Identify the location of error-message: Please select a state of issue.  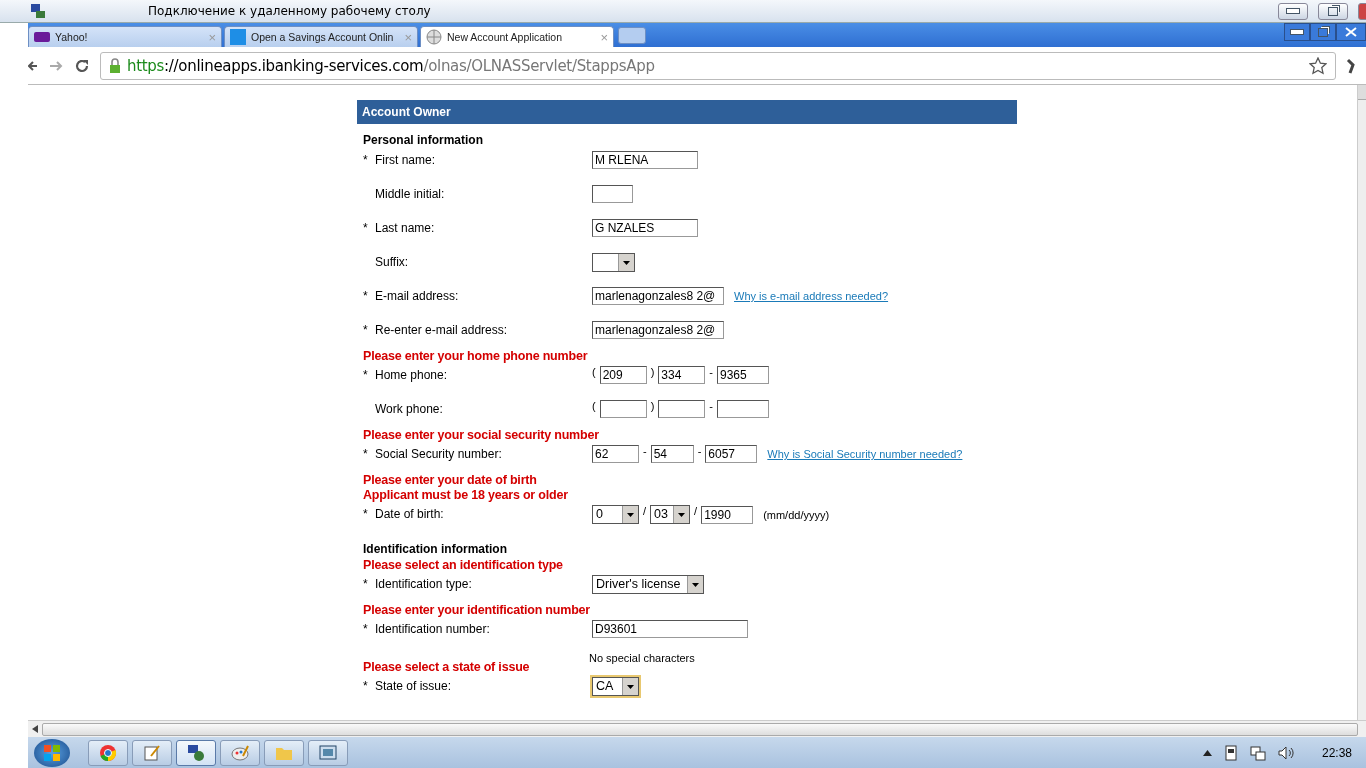
(446, 667).